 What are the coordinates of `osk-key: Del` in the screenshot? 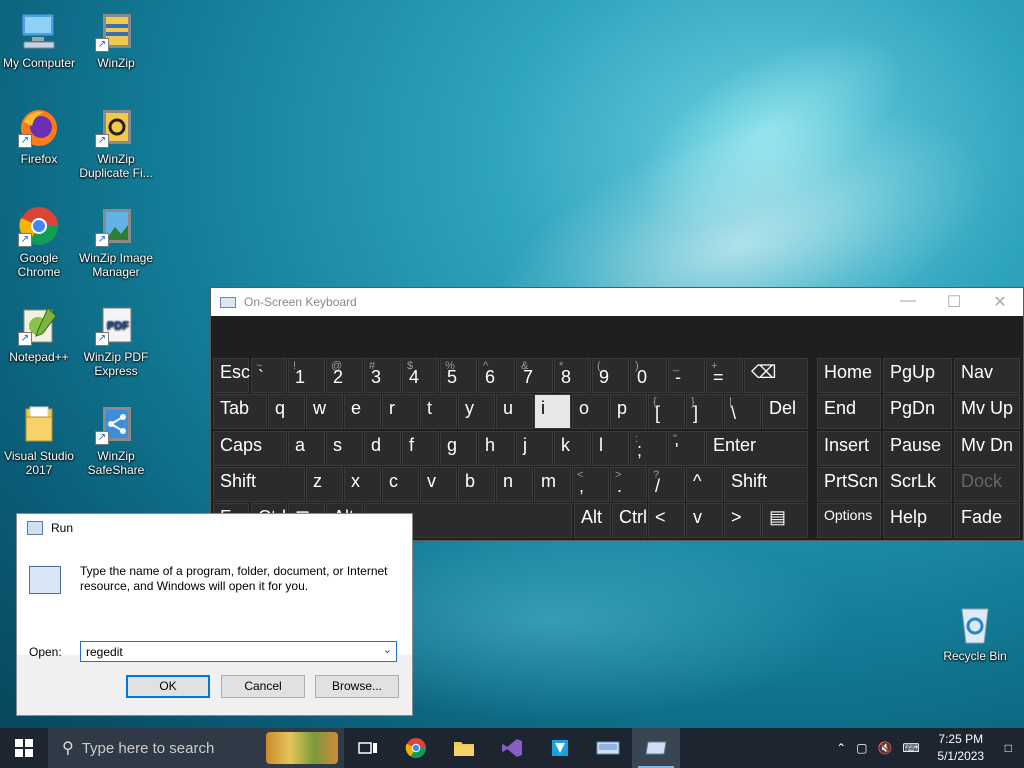 It's located at (785, 411).